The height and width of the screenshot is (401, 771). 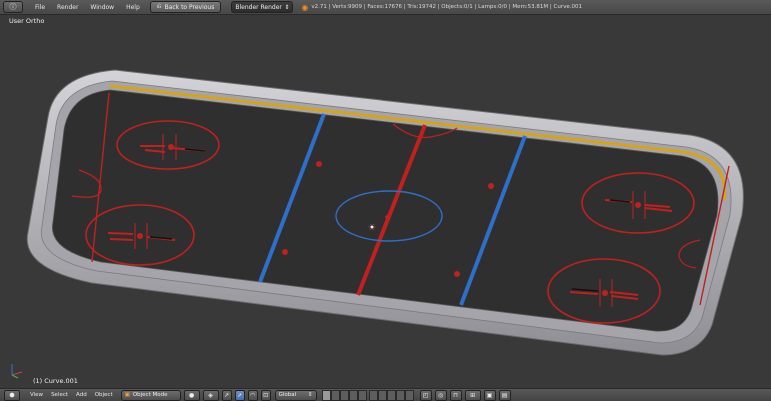 What do you see at coordinates (133, 7) in the screenshot?
I see `menu-help: Help` at bounding box center [133, 7].